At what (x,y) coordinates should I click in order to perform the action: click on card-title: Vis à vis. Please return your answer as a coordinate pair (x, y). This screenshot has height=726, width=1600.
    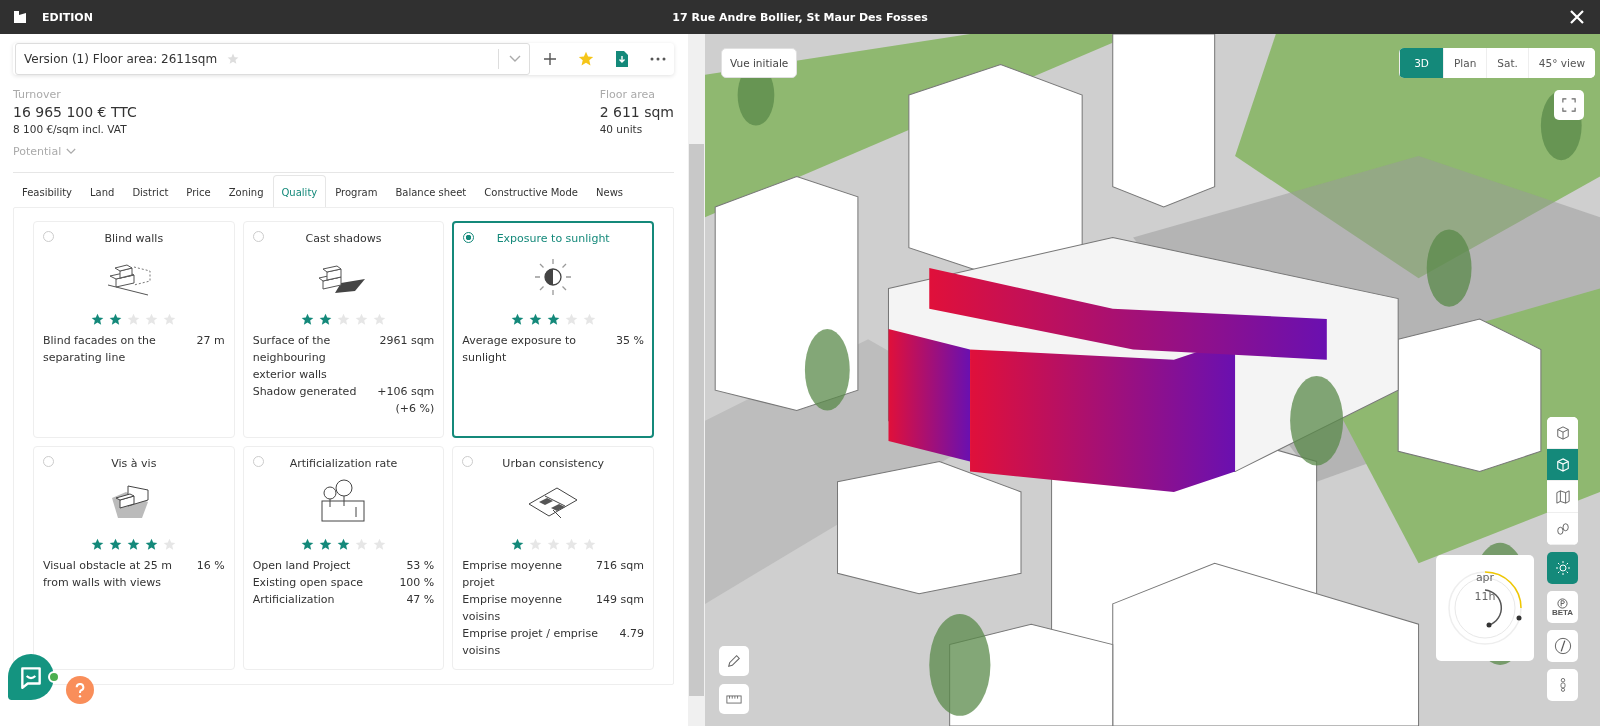
    Looking at the image, I should click on (134, 463).